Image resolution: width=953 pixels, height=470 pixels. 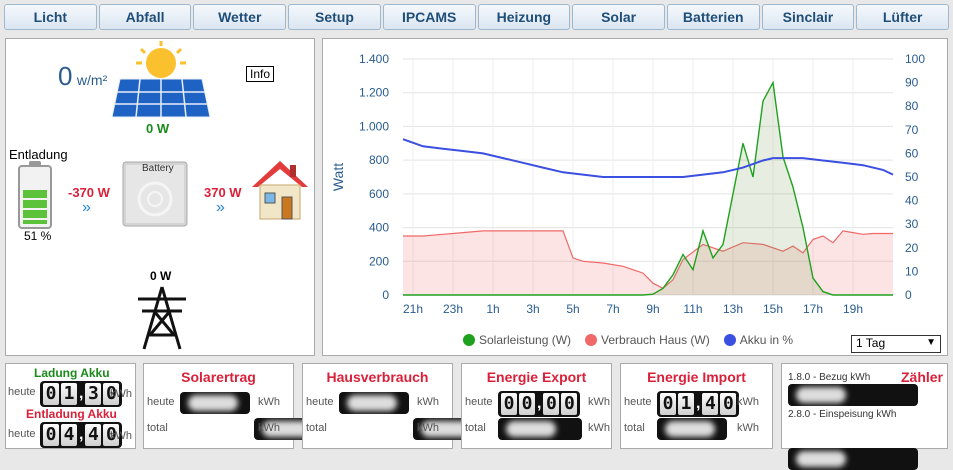 I want to click on range-select: 1 Tag ▼, so click(x=896, y=344).